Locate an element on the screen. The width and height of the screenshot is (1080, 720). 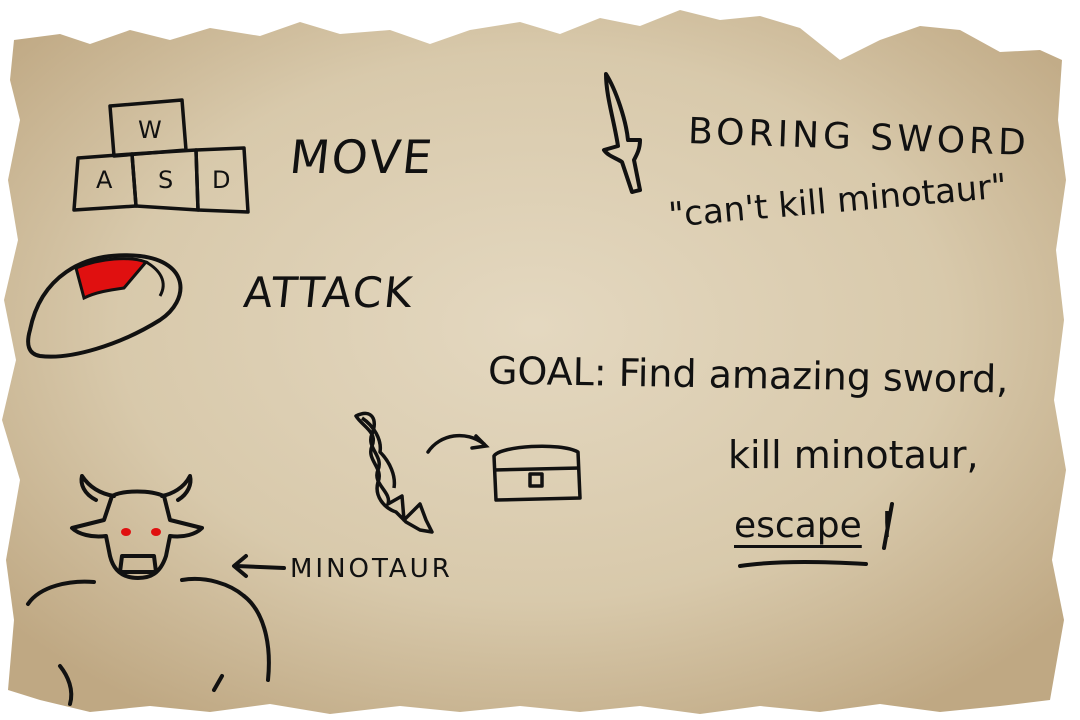
attack-label: ATTACK is located at coordinates (329, 292).